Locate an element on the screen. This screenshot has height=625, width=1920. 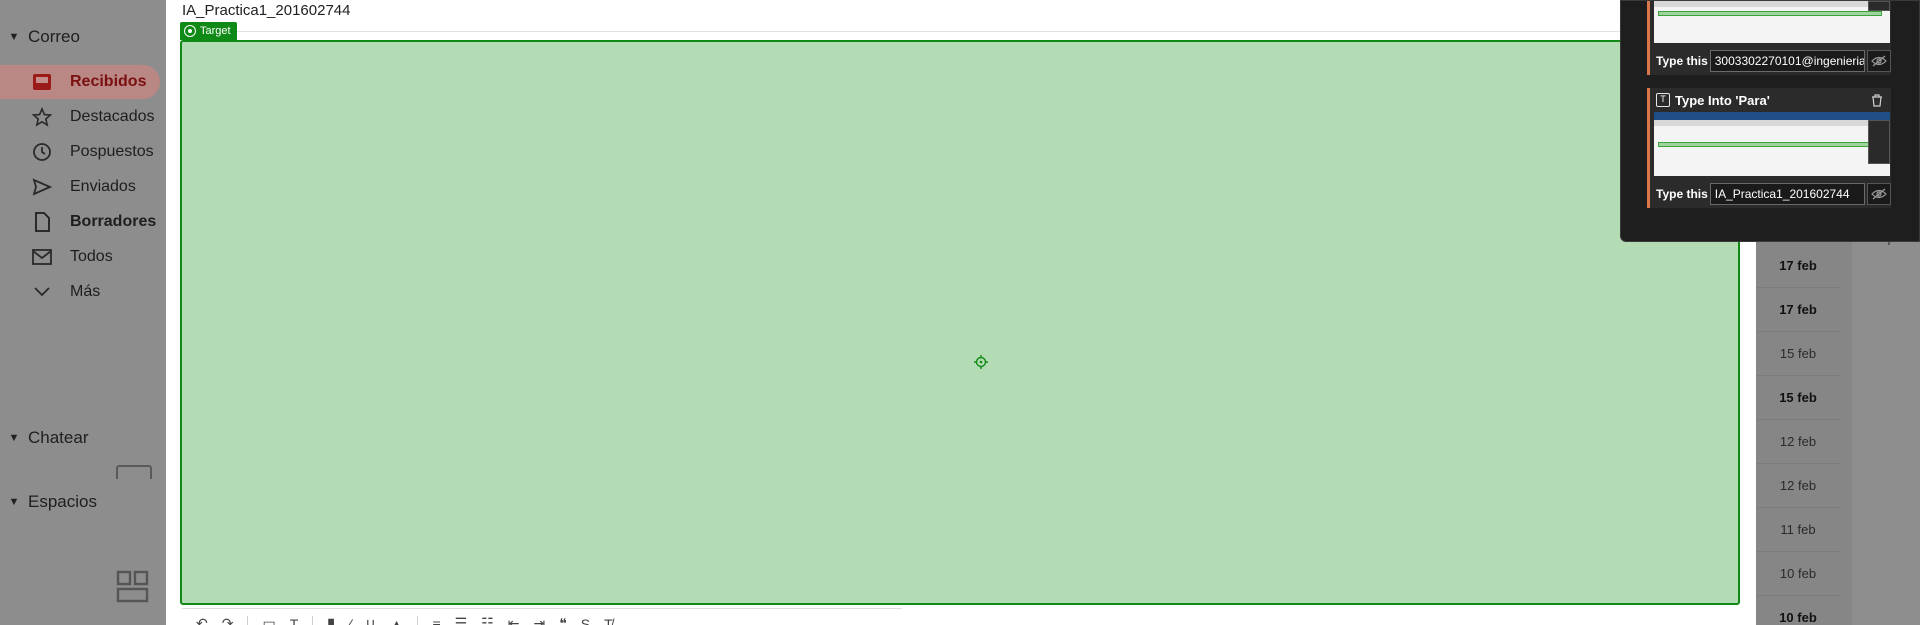
step-title: Type Into 'Para' is located at coordinates (1722, 100).